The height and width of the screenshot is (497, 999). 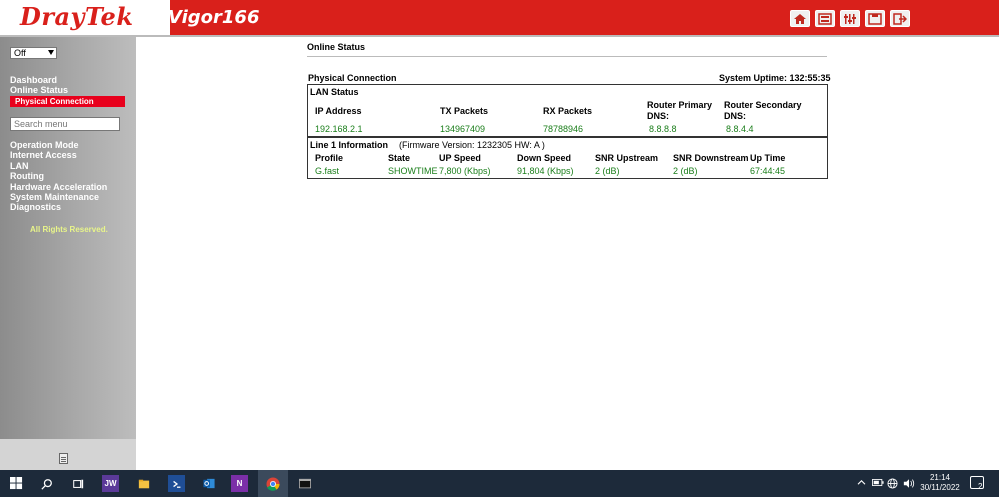 I want to click on battery-icon, so click(x=878, y=483).